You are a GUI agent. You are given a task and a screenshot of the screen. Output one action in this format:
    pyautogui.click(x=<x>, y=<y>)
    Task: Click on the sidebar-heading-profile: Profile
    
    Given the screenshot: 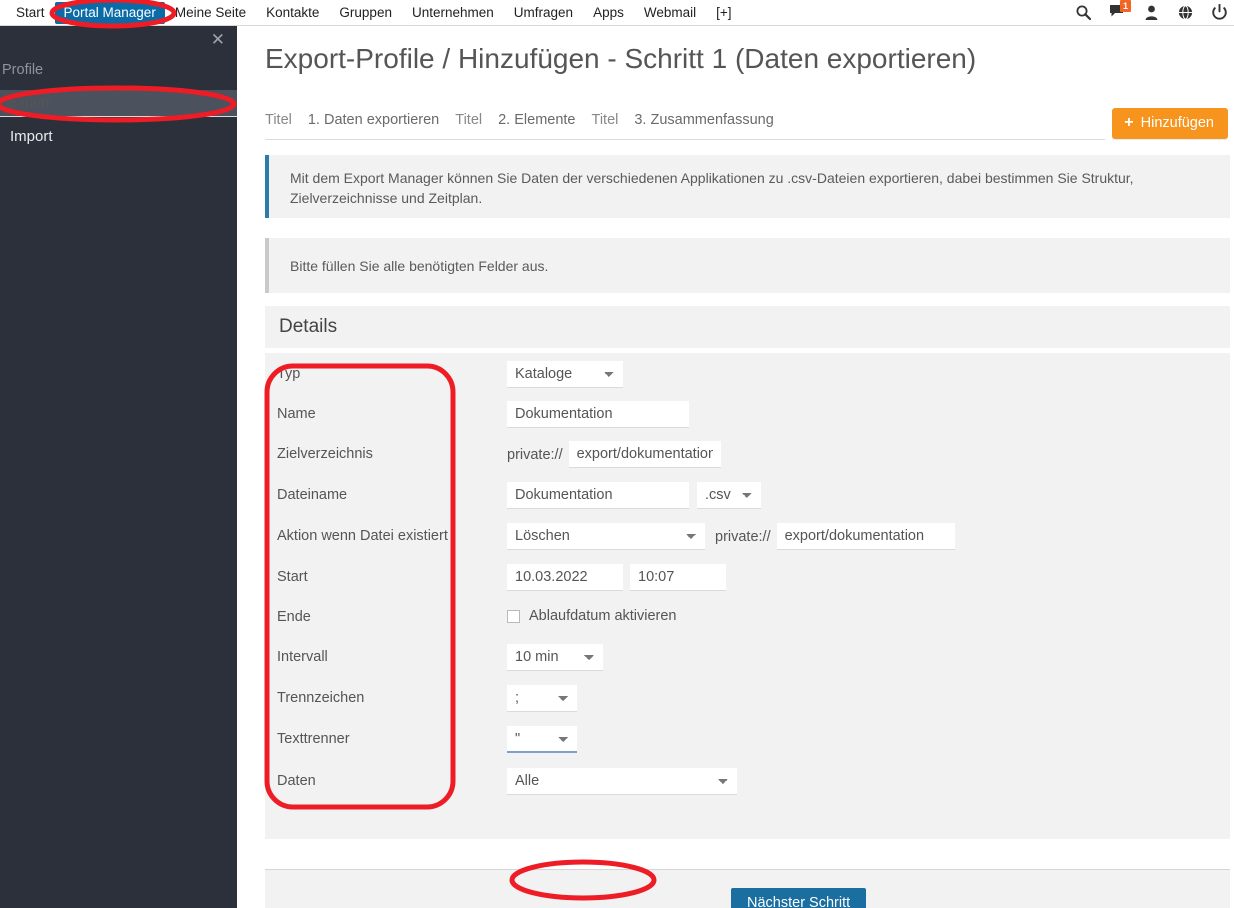 What is the action you would take?
    pyautogui.click(x=23, y=70)
    